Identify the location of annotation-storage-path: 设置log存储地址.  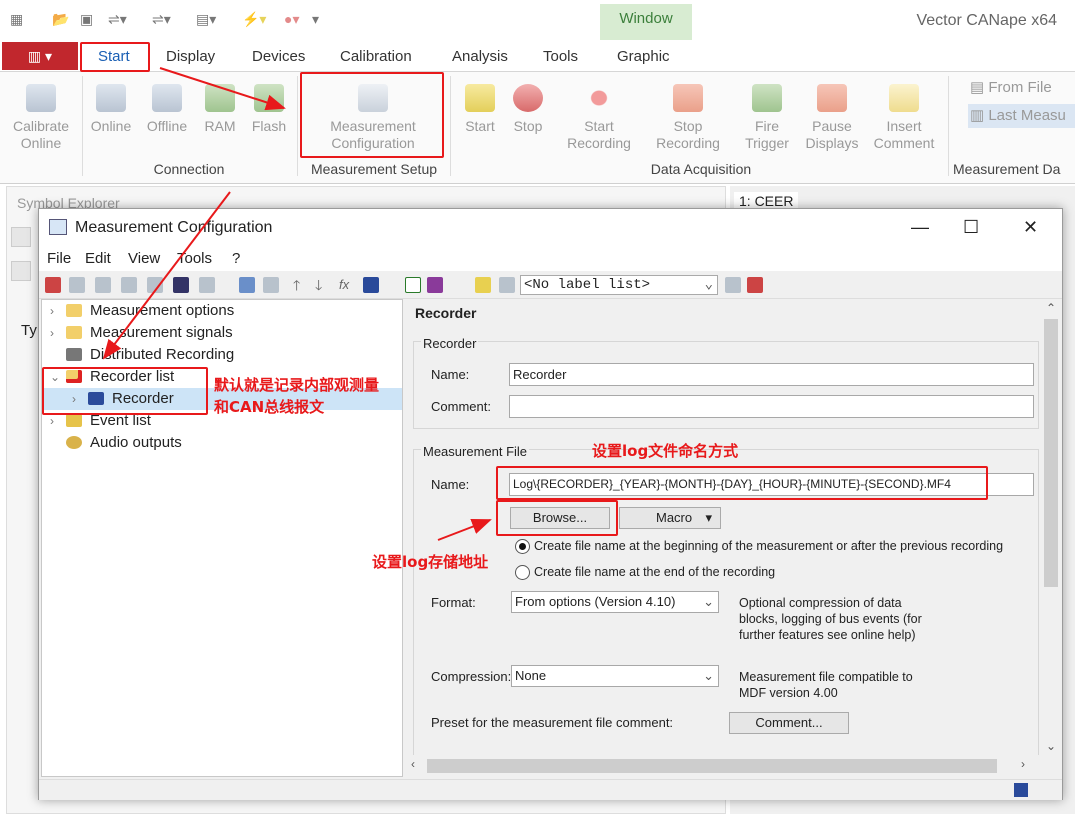
(430, 562).